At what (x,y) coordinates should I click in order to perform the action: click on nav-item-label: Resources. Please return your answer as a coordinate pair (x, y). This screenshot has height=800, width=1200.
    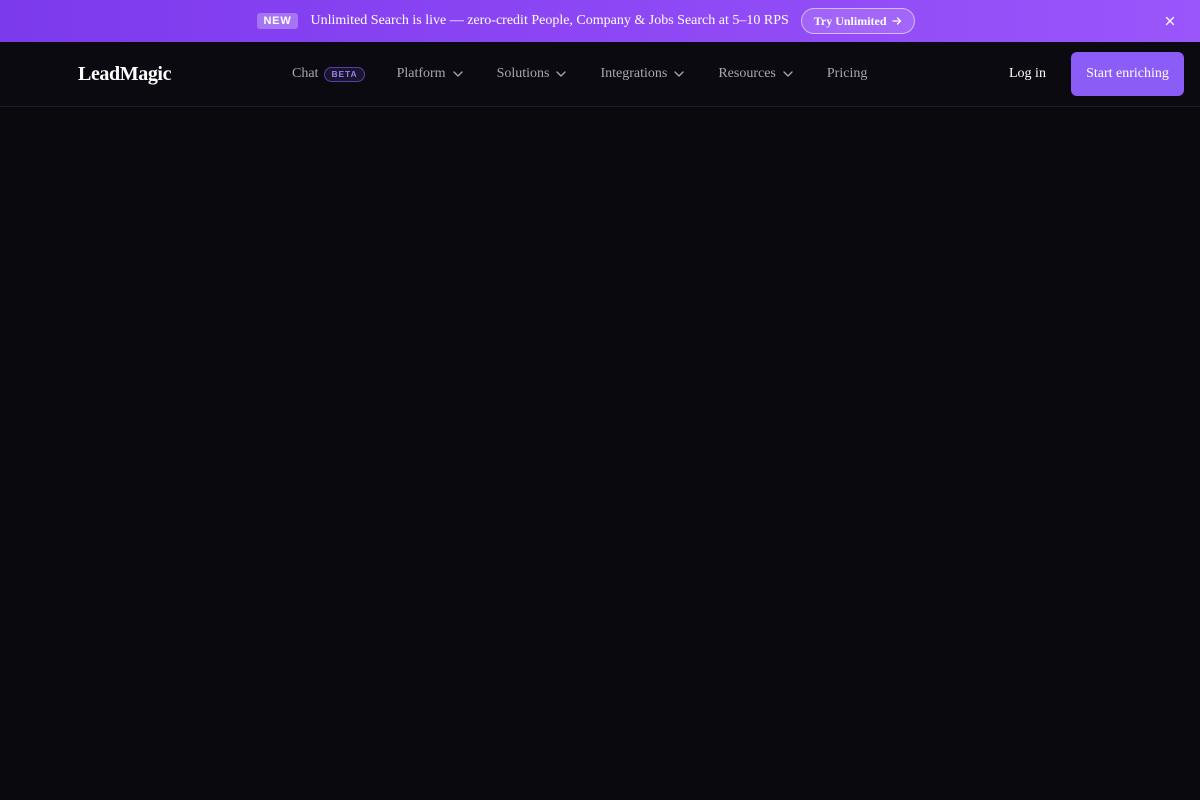
    Looking at the image, I should click on (747, 73).